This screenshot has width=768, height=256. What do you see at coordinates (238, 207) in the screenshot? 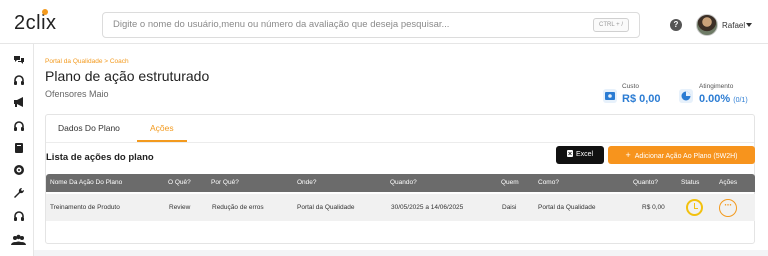
I see `cell-why: Redução de erros` at bounding box center [238, 207].